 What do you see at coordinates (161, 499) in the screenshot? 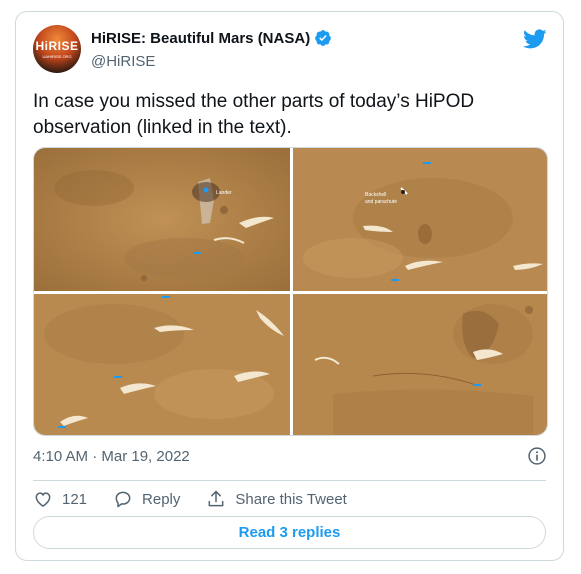
I see `reply-label: Reply` at bounding box center [161, 499].